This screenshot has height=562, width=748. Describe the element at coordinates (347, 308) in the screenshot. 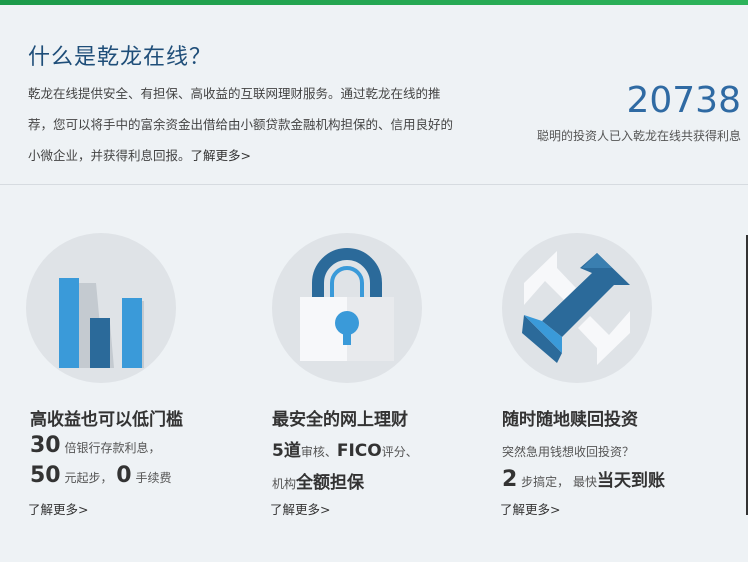

I see `padlock-icon` at that location.